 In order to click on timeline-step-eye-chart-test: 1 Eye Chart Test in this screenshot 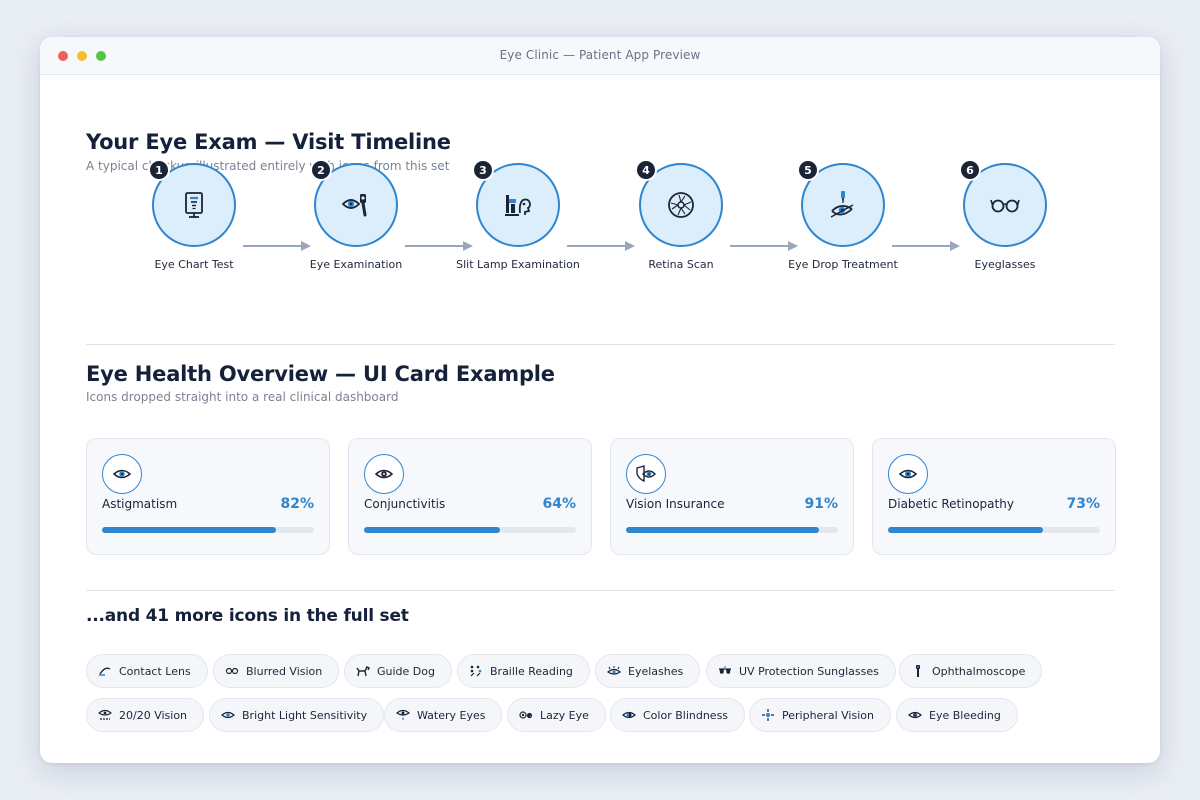, I will do `click(194, 231)`.